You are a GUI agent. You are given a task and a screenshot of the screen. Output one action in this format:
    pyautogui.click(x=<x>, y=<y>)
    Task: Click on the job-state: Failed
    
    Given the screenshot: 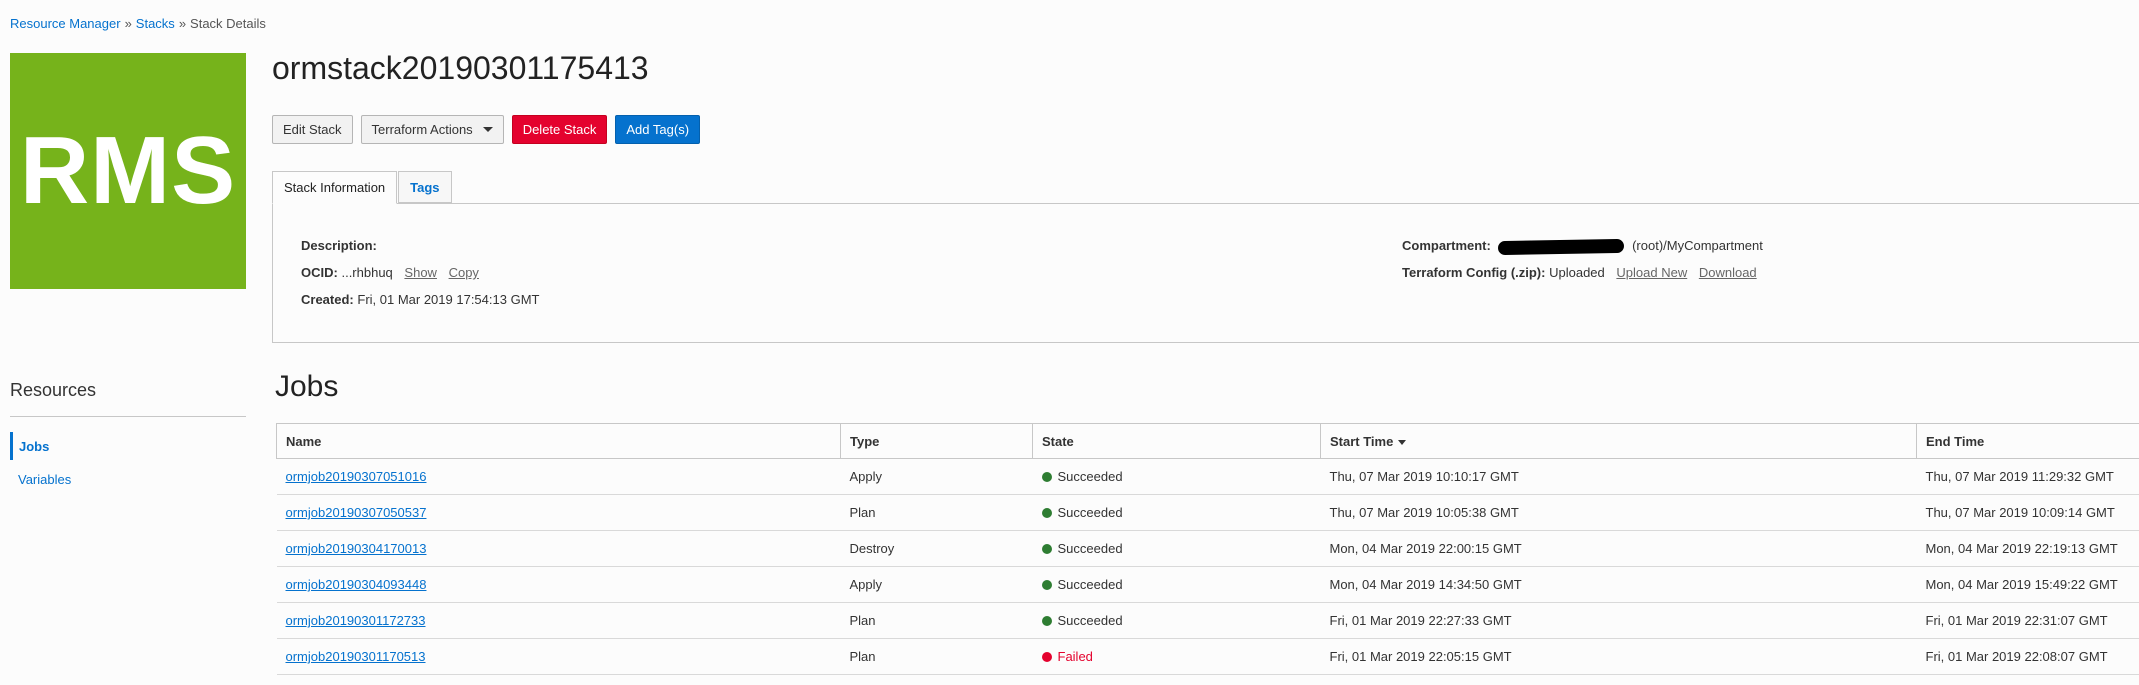 What is the action you would take?
    pyautogui.click(x=1075, y=656)
    